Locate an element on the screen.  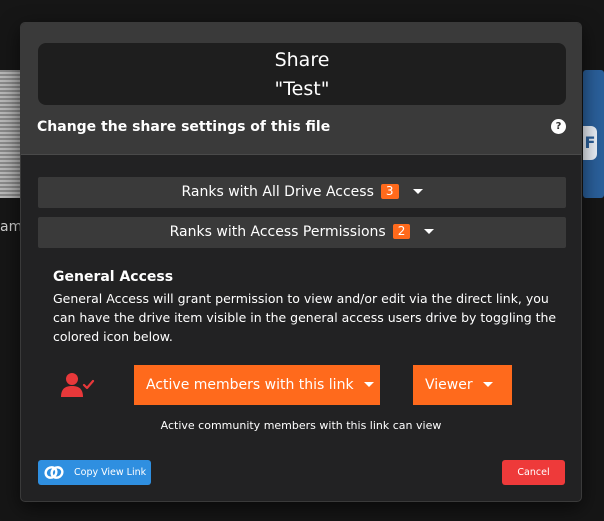
accordion-access-permissions: Ranks with Access Permissions 2 is located at coordinates (302, 232).